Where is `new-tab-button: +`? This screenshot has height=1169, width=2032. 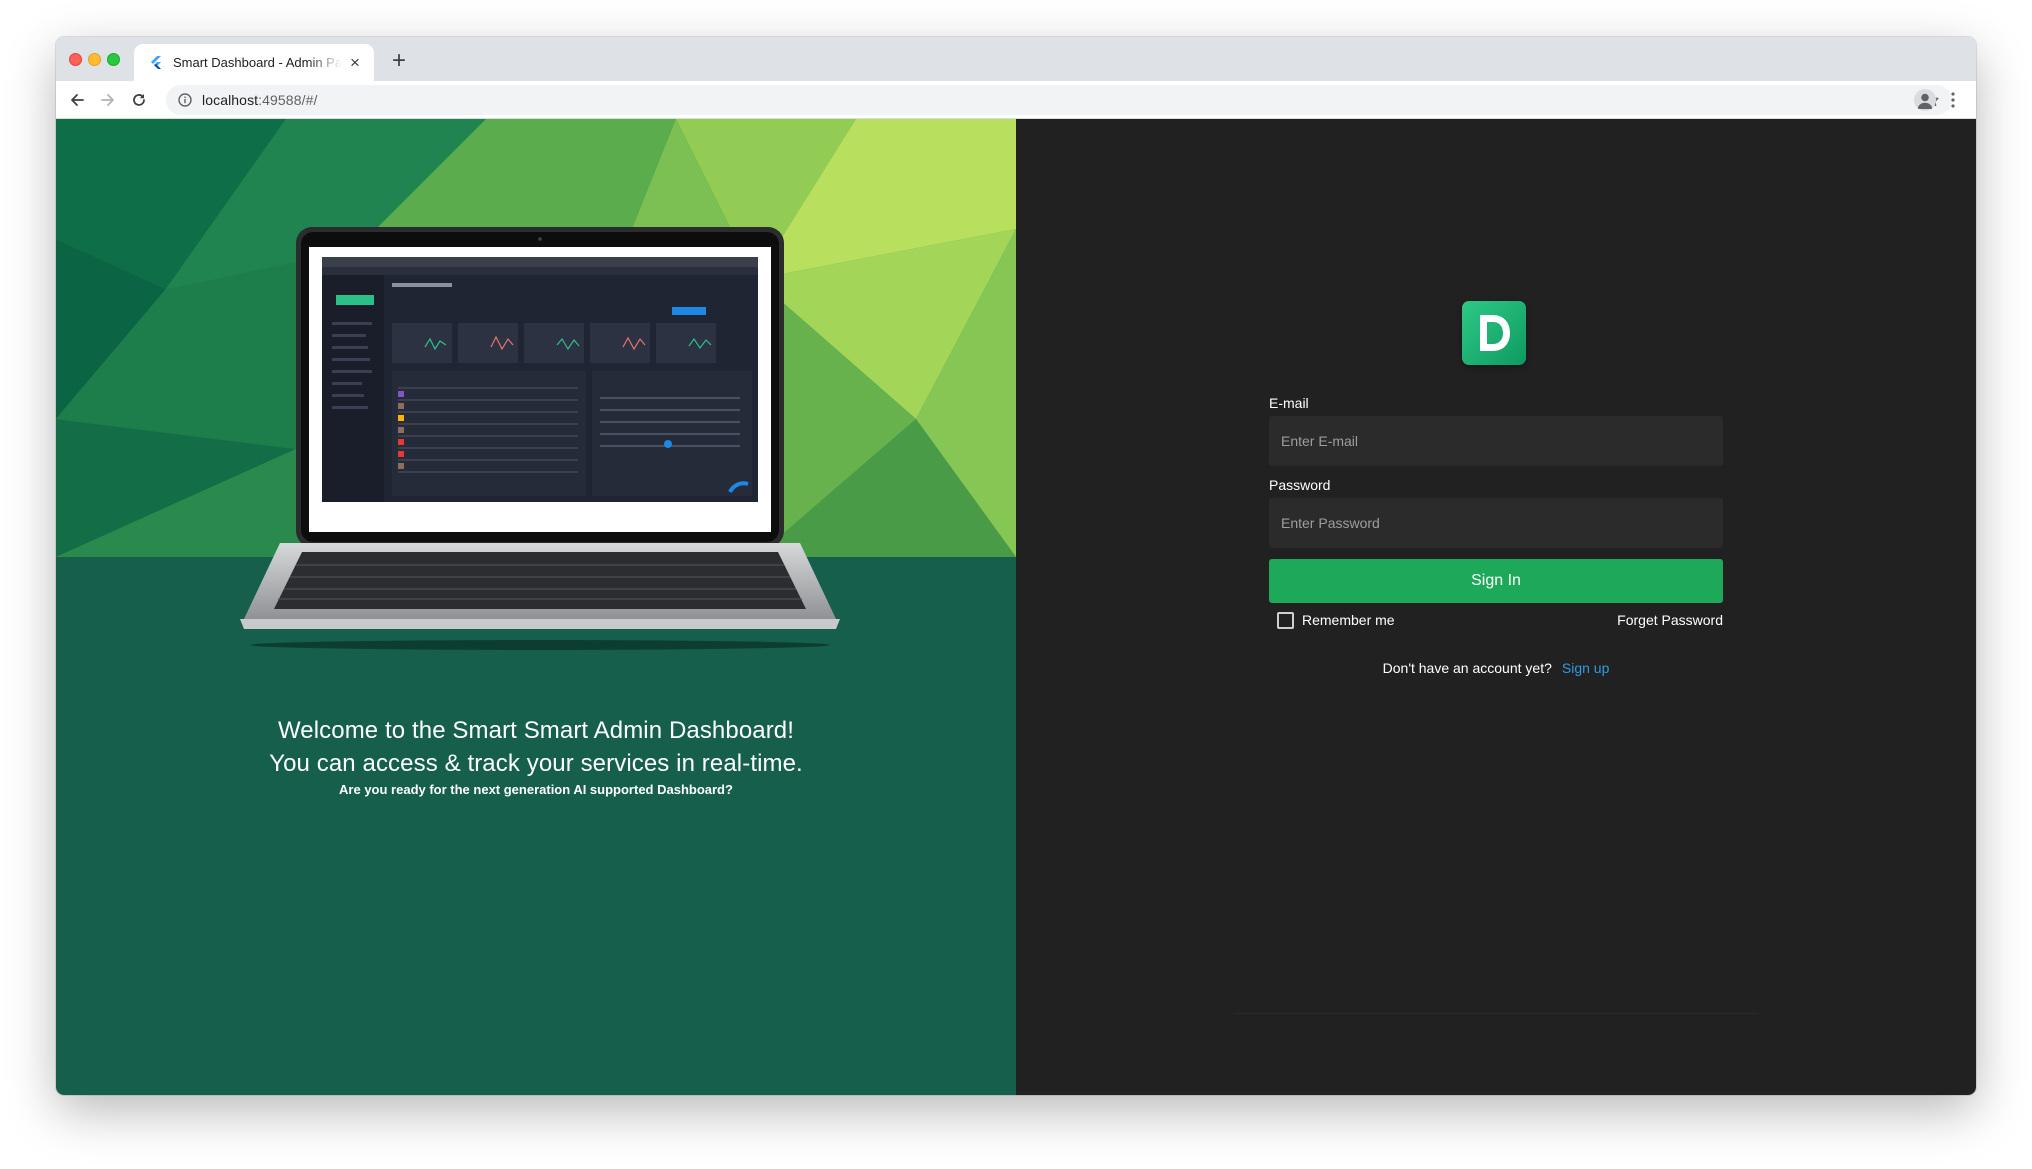 new-tab-button: + is located at coordinates (399, 61).